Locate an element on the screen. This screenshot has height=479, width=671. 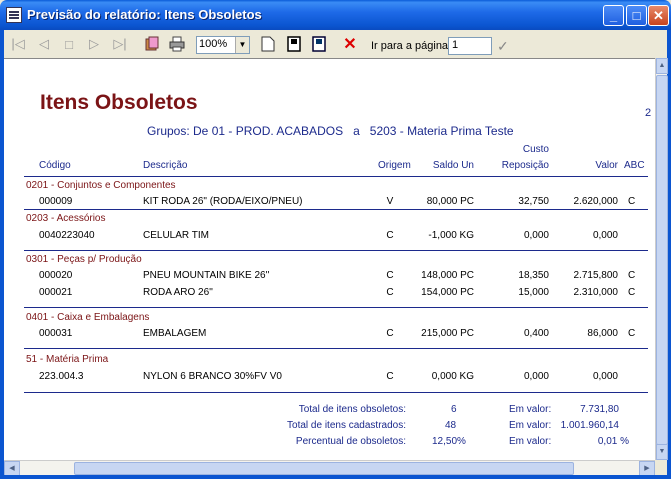
scroll-up-icon: ▲ is located at coordinates (662, 66).